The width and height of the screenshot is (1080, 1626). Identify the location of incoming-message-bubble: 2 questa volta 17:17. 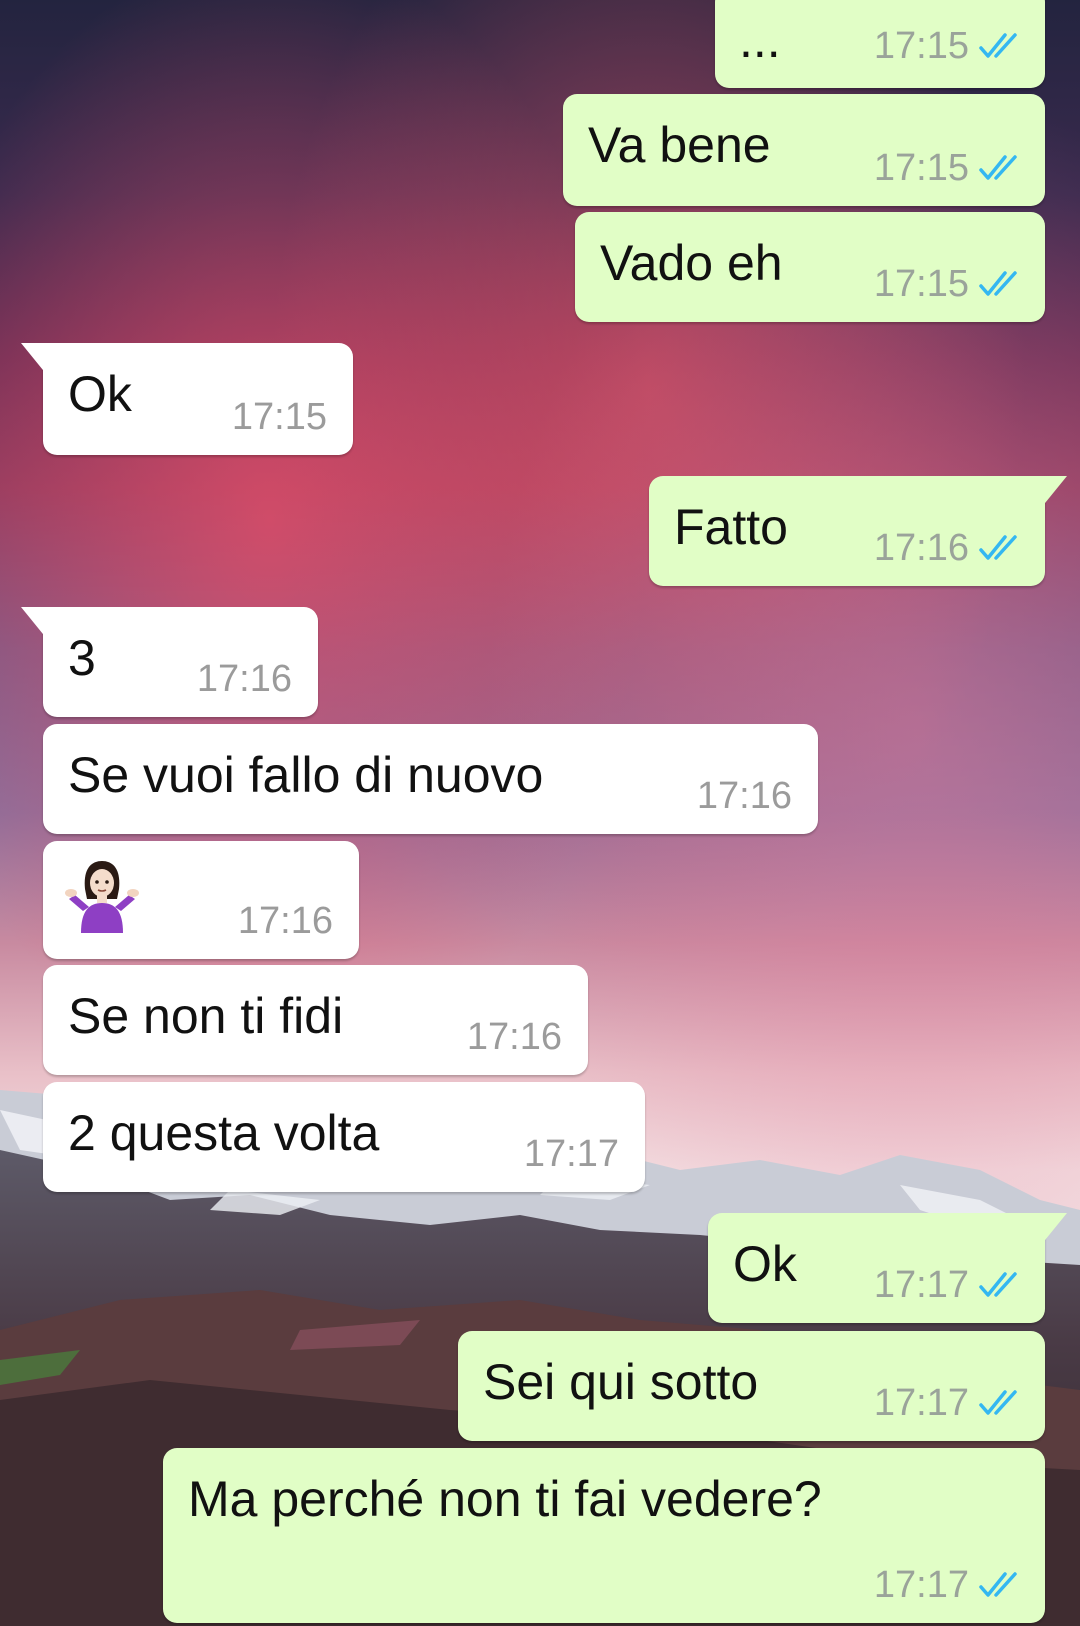
(344, 1137).